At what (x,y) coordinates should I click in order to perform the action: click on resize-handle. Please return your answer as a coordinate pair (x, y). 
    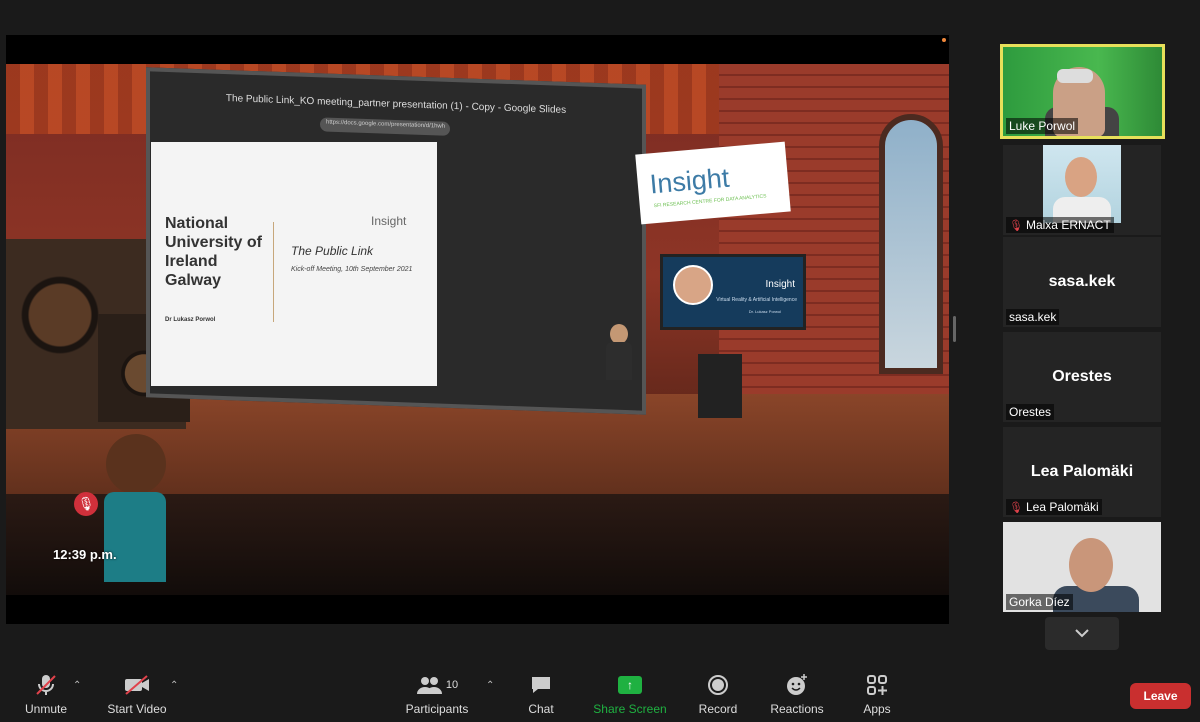
    Looking at the image, I should click on (954, 329).